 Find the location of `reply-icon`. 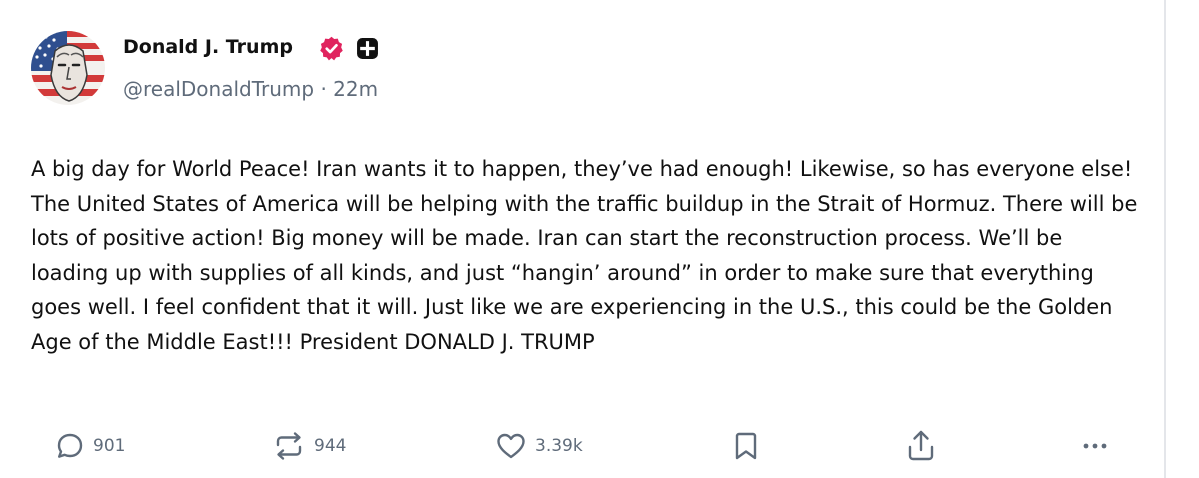

reply-icon is located at coordinates (70, 445).